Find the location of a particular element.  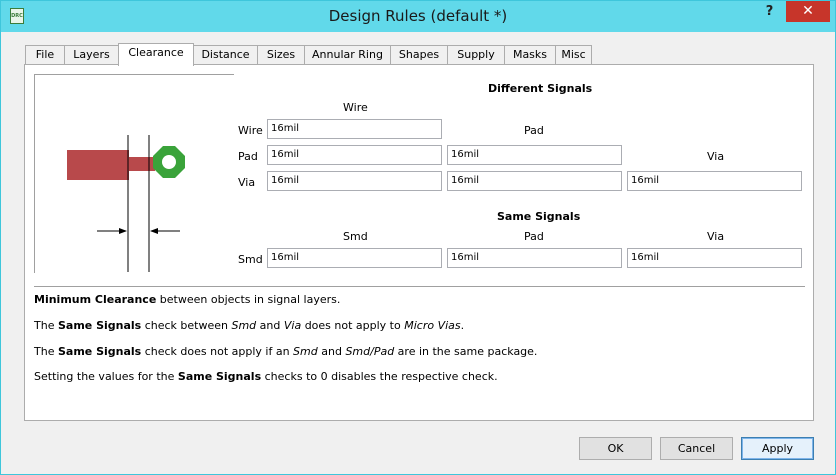

title-bar: DRC Design Rules (default *) ? ✕ is located at coordinates (418, 16).